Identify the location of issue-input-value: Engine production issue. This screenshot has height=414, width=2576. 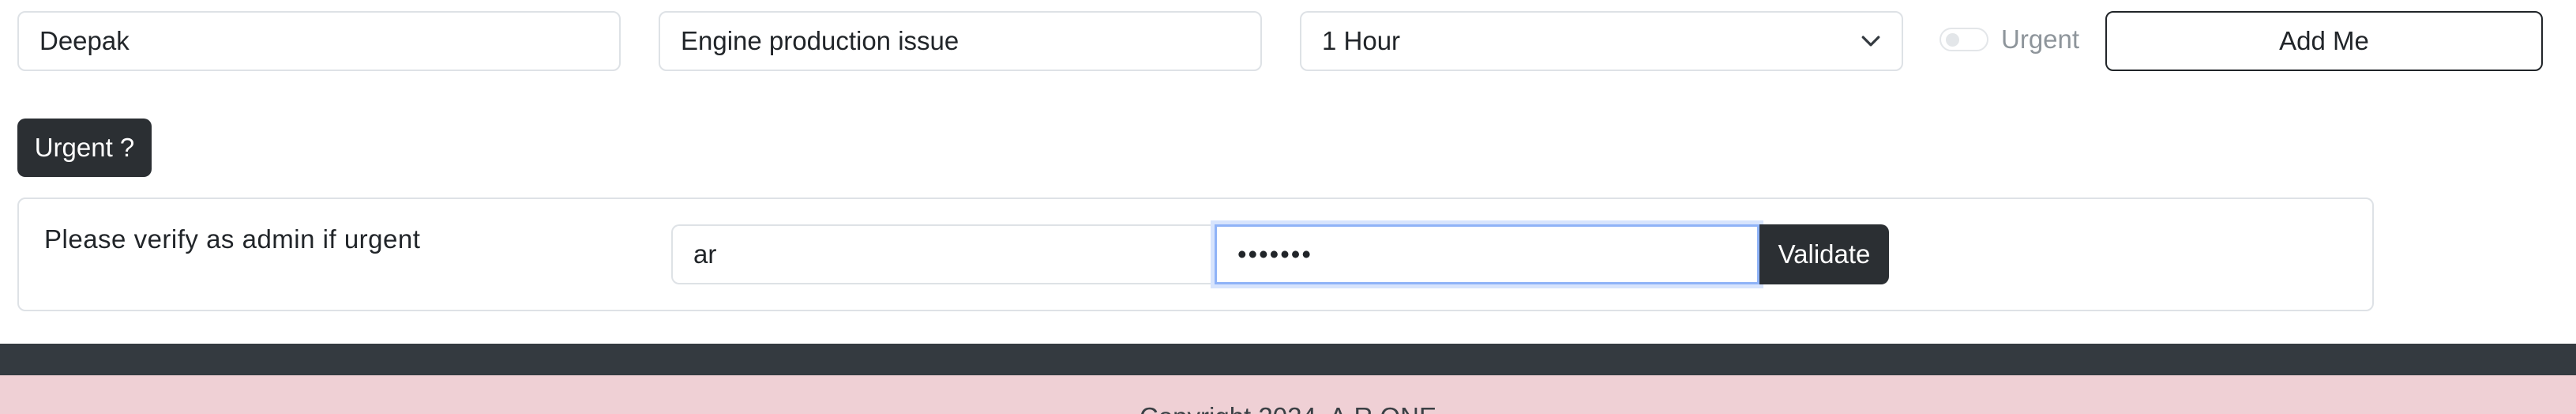
(820, 40).